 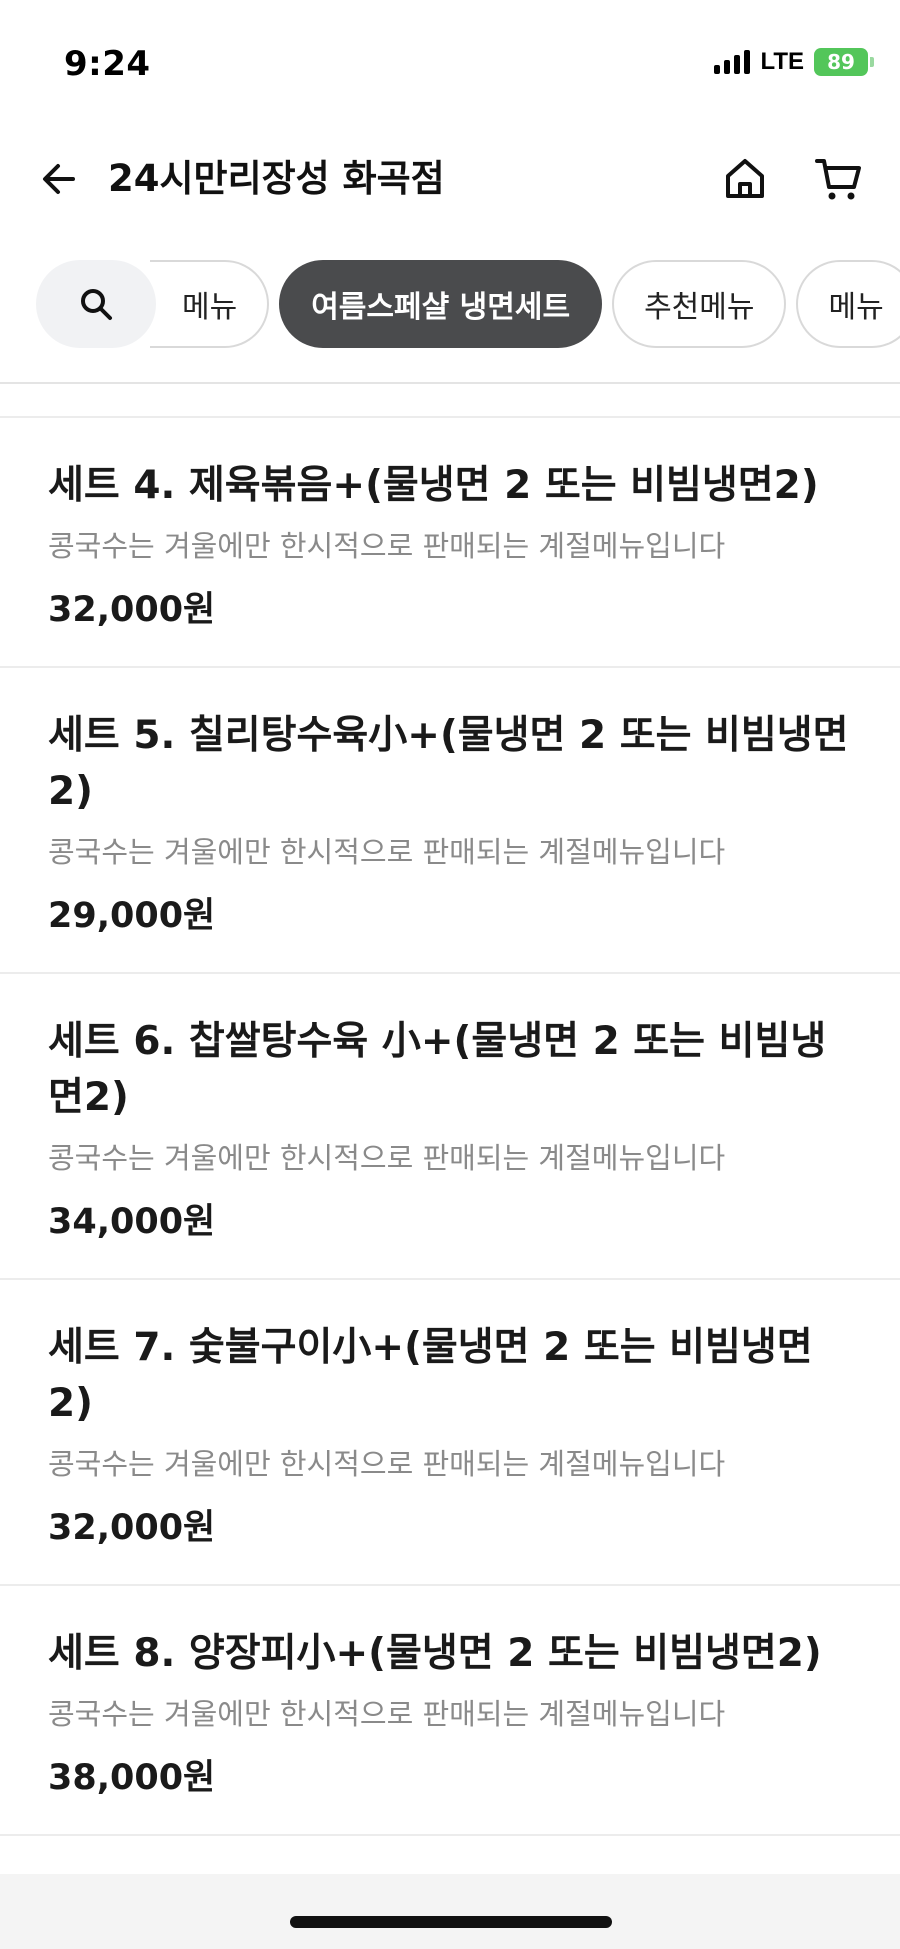 I want to click on cart-button, so click(x=839, y=179).